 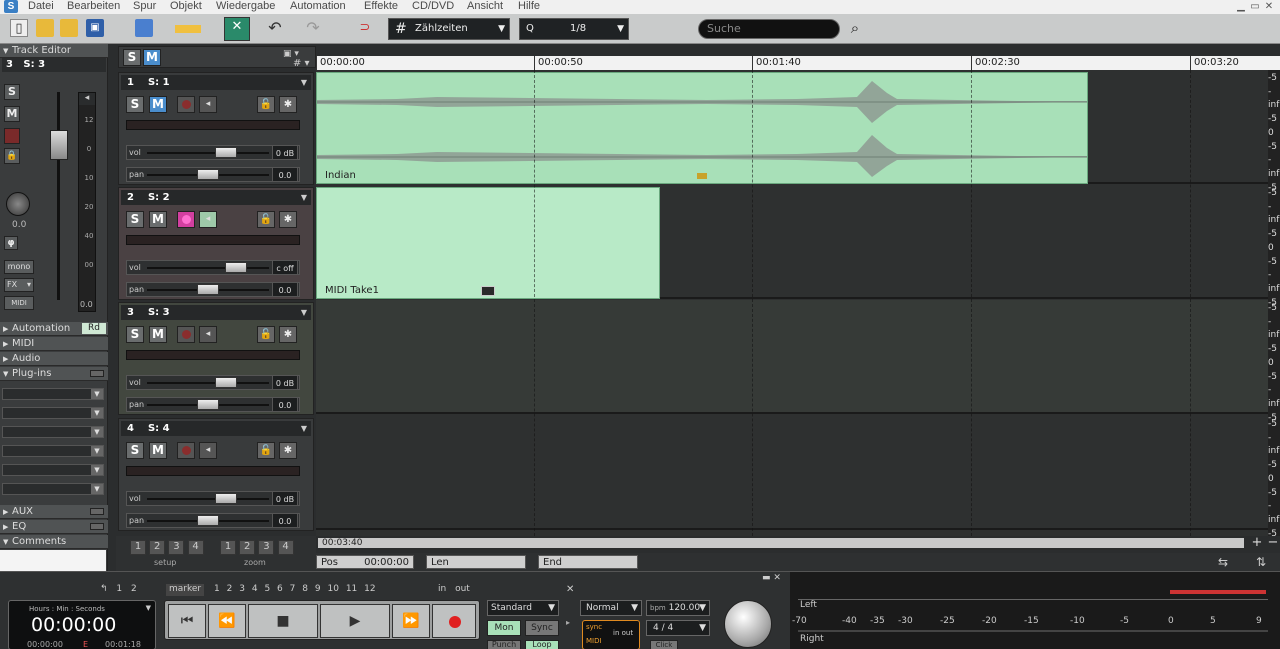 What do you see at coordinates (568, 622) in the screenshot?
I see `expand-icon: ▸` at bounding box center [568, 622].